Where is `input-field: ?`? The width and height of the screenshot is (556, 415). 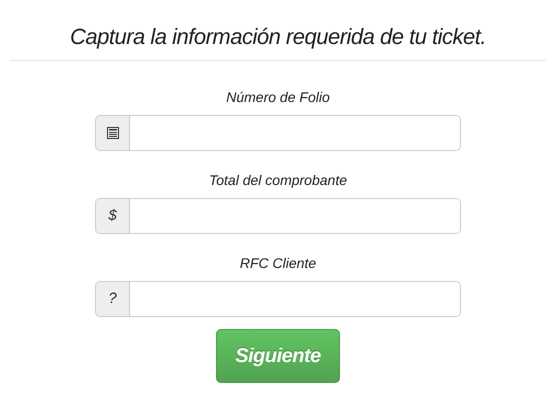 input-field: ? is located at coordinates (278, 299).